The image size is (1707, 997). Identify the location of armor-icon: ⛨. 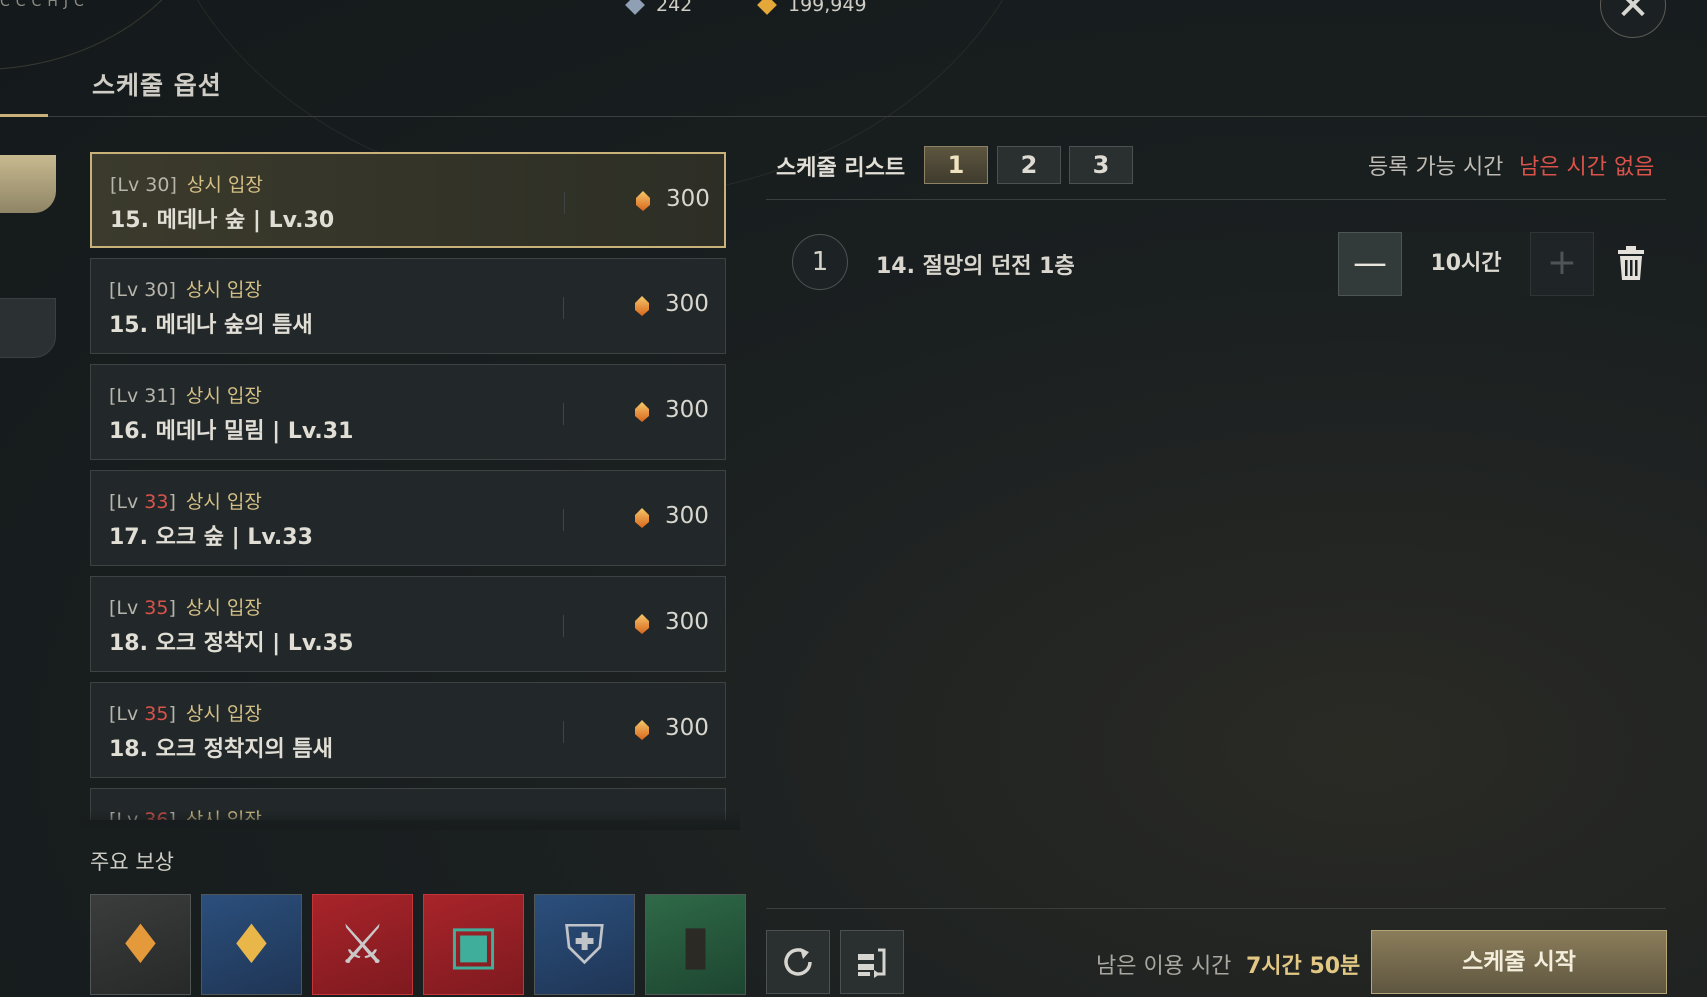
(584, 944).